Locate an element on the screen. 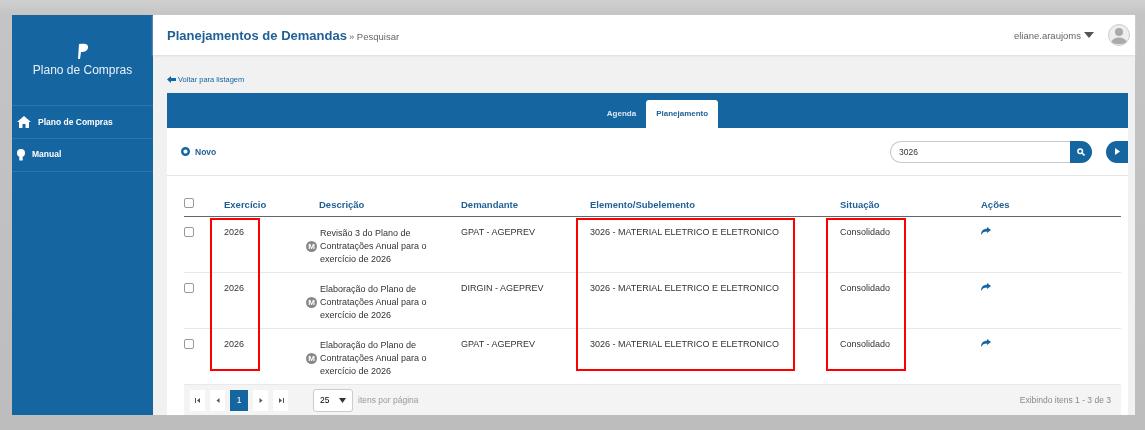 This screenshot has height=430, width=1145. column-header: Descrição is located at coordinates (342, 204).